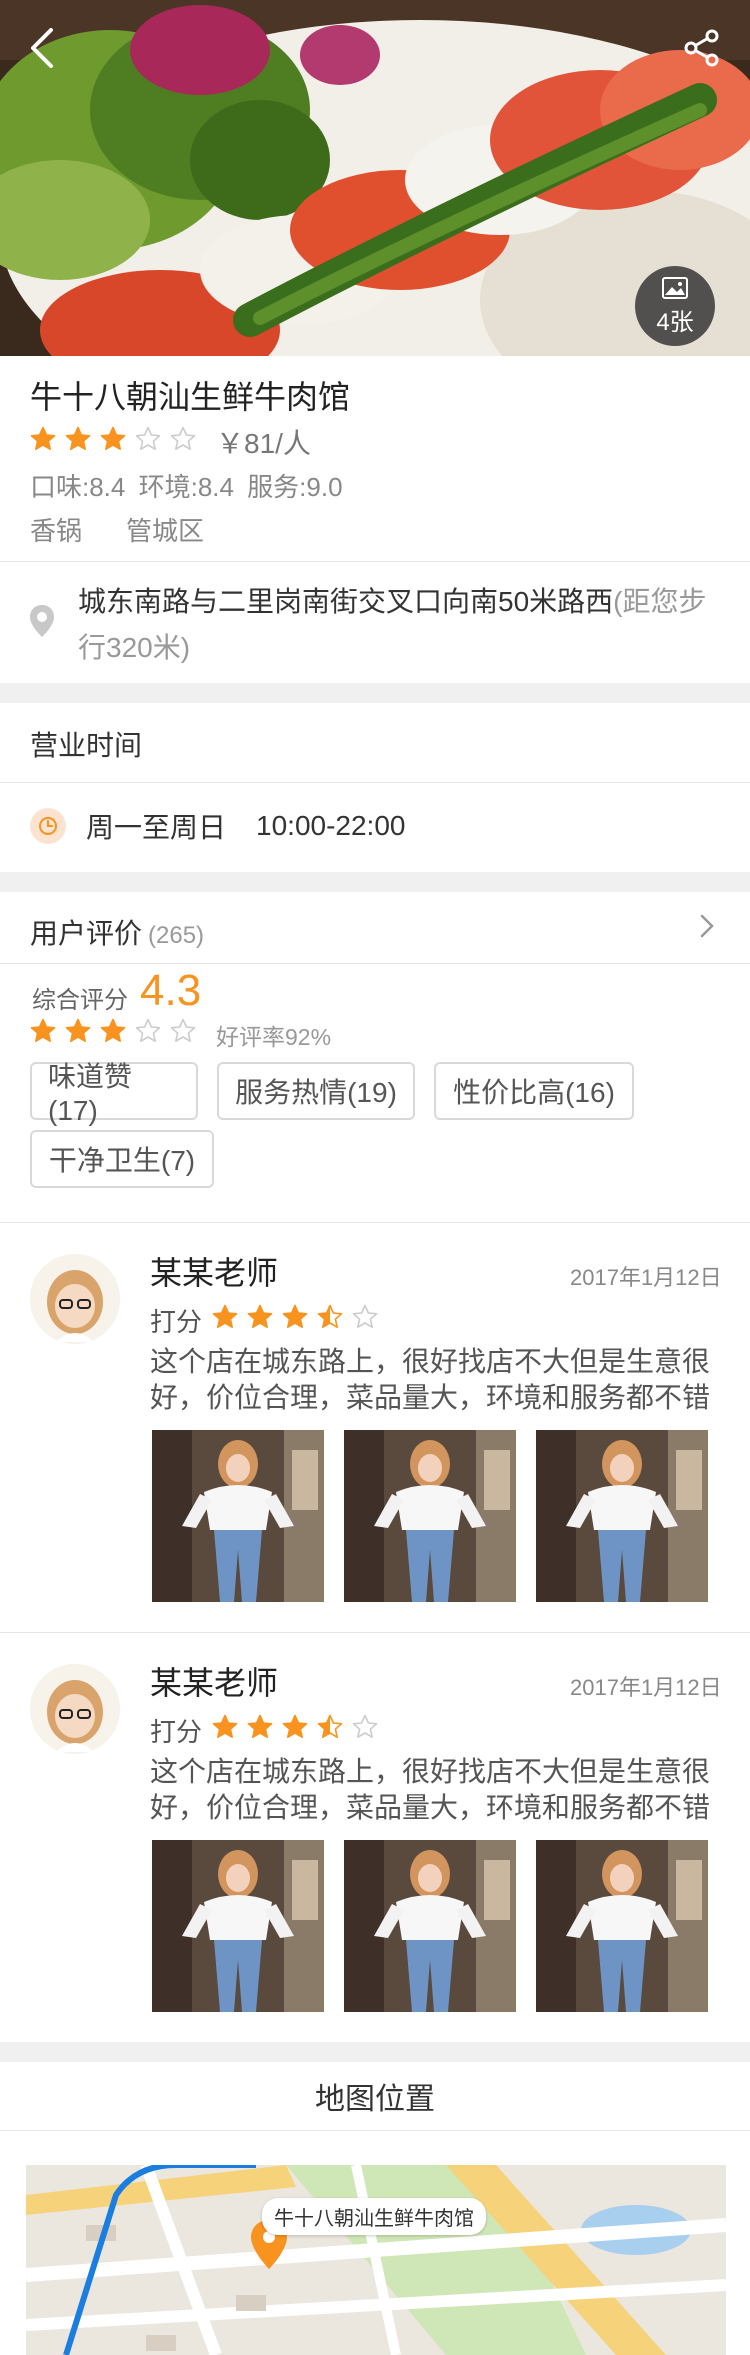  What do you see at coordinates (375, 2099) in the screenshot?
I see `map-title: 地图位置` at bounding box center [375, 2099].